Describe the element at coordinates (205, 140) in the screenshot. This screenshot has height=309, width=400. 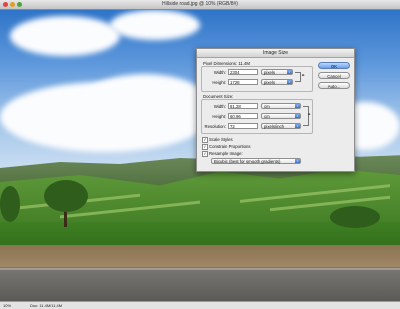
I see `scale-styles-checkbox: ✓` at that location.